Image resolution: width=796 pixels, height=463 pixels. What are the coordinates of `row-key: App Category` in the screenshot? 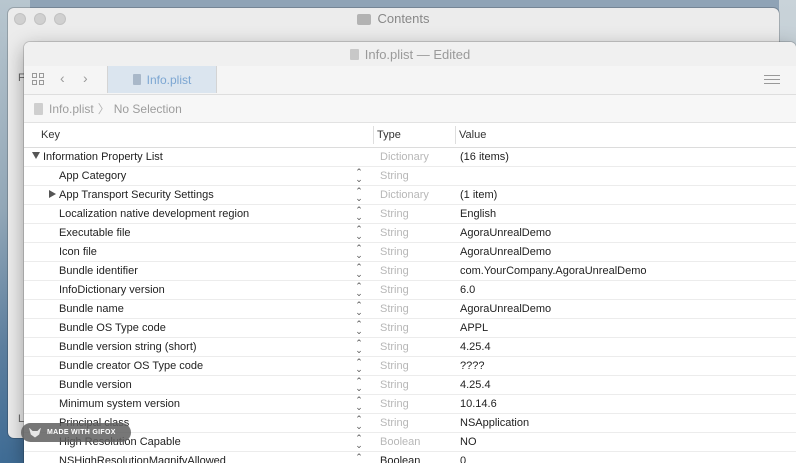 It's located at (92, 176).